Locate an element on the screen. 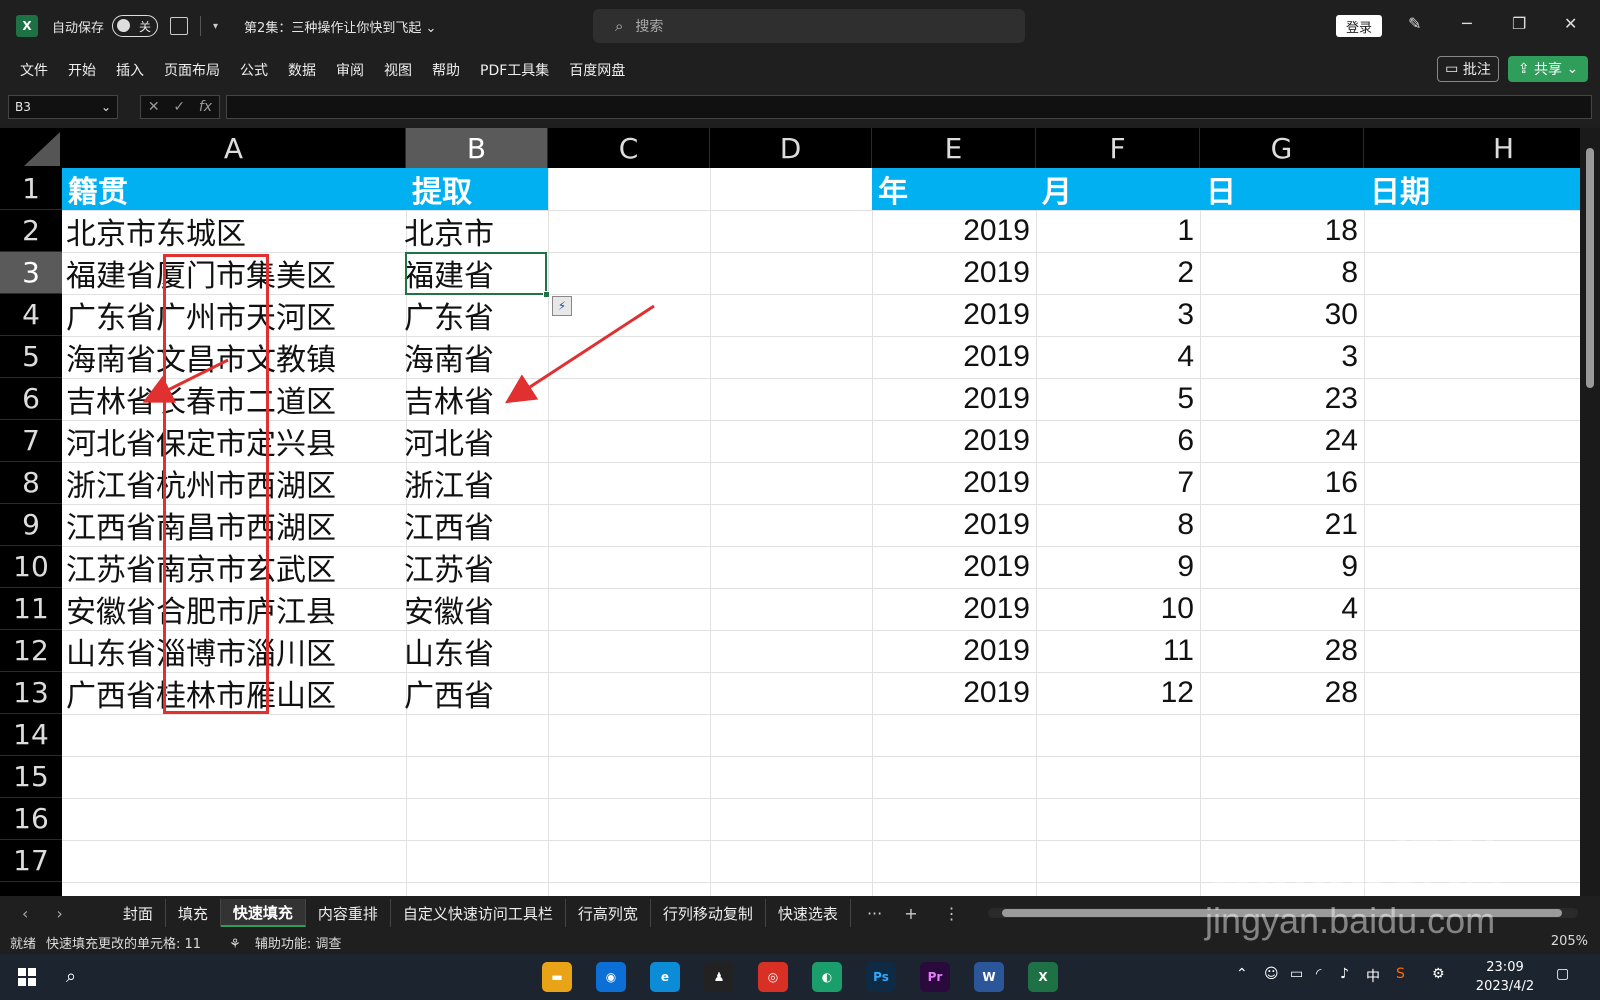 The width and height of the screenshot is (1600, 1000). column-header-d: D is located at coordinates (791, 148).